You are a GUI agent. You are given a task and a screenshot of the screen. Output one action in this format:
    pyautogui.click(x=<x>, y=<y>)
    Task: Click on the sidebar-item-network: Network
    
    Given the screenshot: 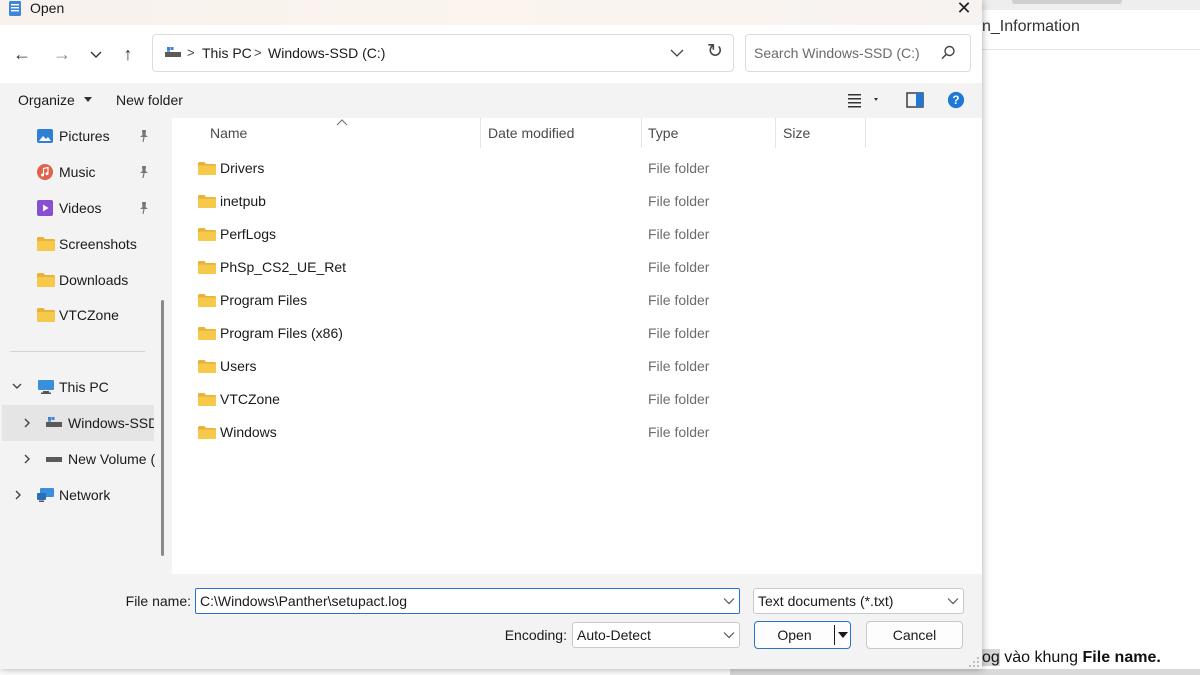 What is the action you would take?
    pyautogui.click(x=80, y=495)
    